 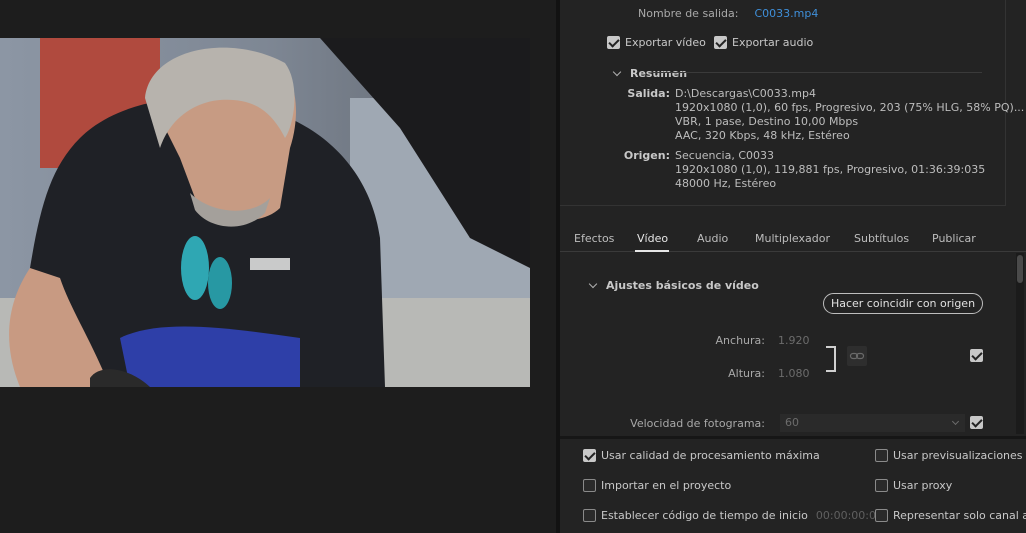 What do you see at coordinates (959, 515) in the screenshot?
I see `alpha-only-label: Representar solo canal alfa` at bounding box center [959, 515].